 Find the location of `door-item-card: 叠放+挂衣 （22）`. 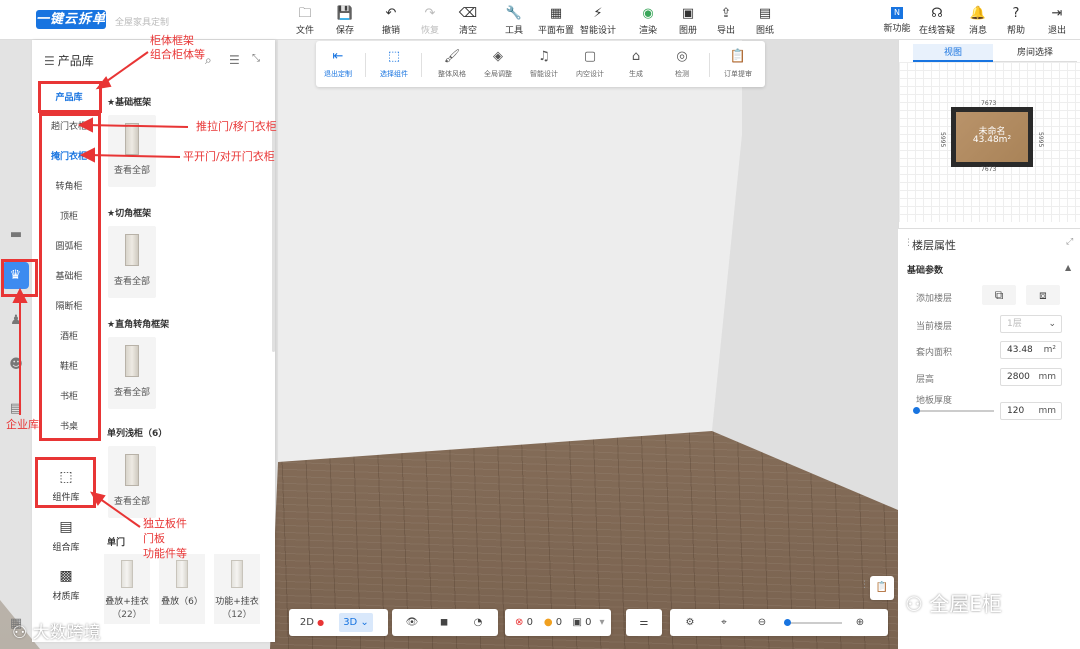

door-item-card: 叠放+挂衣 （22） is located at coordinates (127, 589).